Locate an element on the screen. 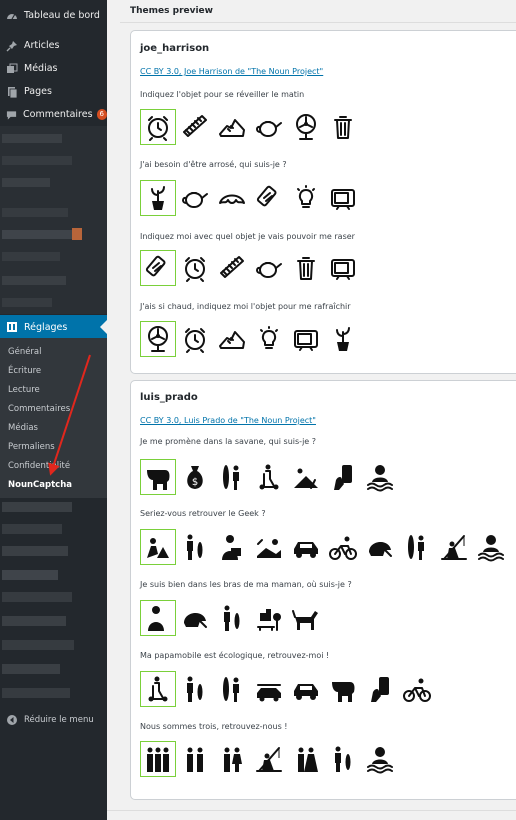 The height and width of the screenshot is (820, 516). money-bag-option: $ is located at coordinates (195, 477).